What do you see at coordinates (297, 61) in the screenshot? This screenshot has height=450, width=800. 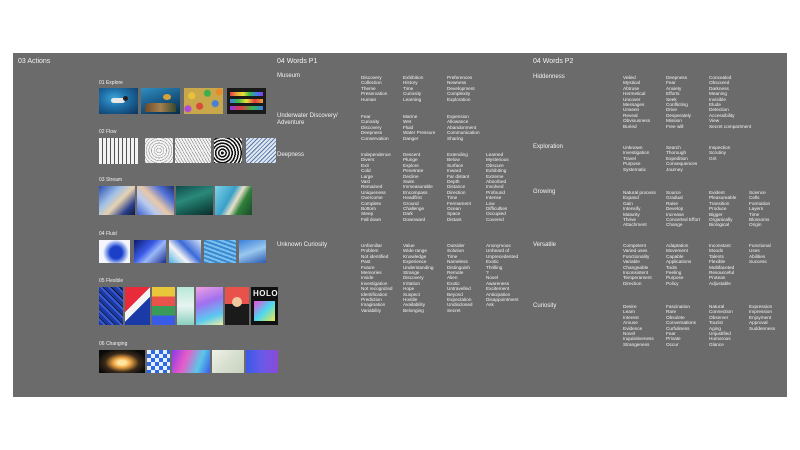 I see `words-p1-title: 04 Words P1` at bounding box center [297, 61].